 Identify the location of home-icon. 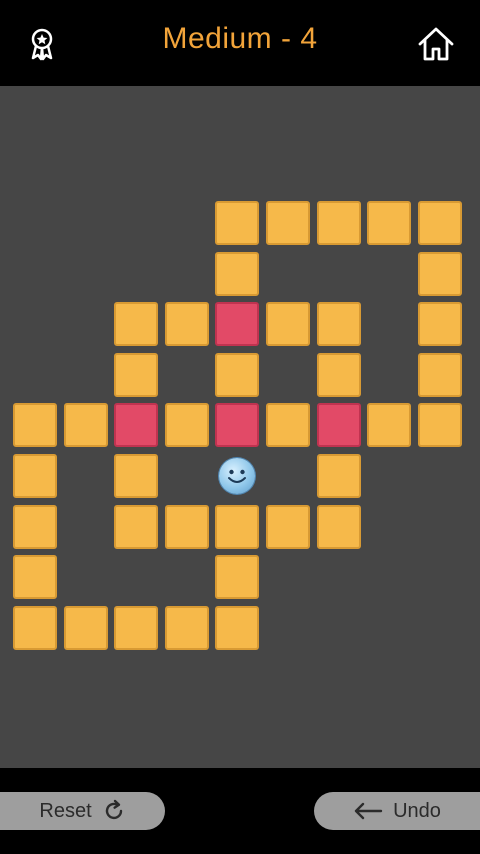
(436, 44).